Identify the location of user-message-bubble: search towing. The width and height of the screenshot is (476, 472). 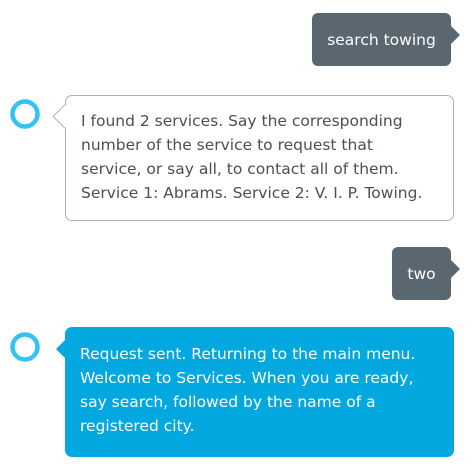
(386, 39).